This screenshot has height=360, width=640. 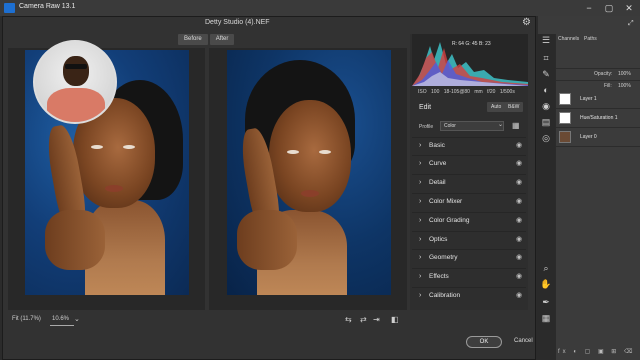 I want to click on fit-zoom-label: Fit (11.7%), so click(x=26, y=319).